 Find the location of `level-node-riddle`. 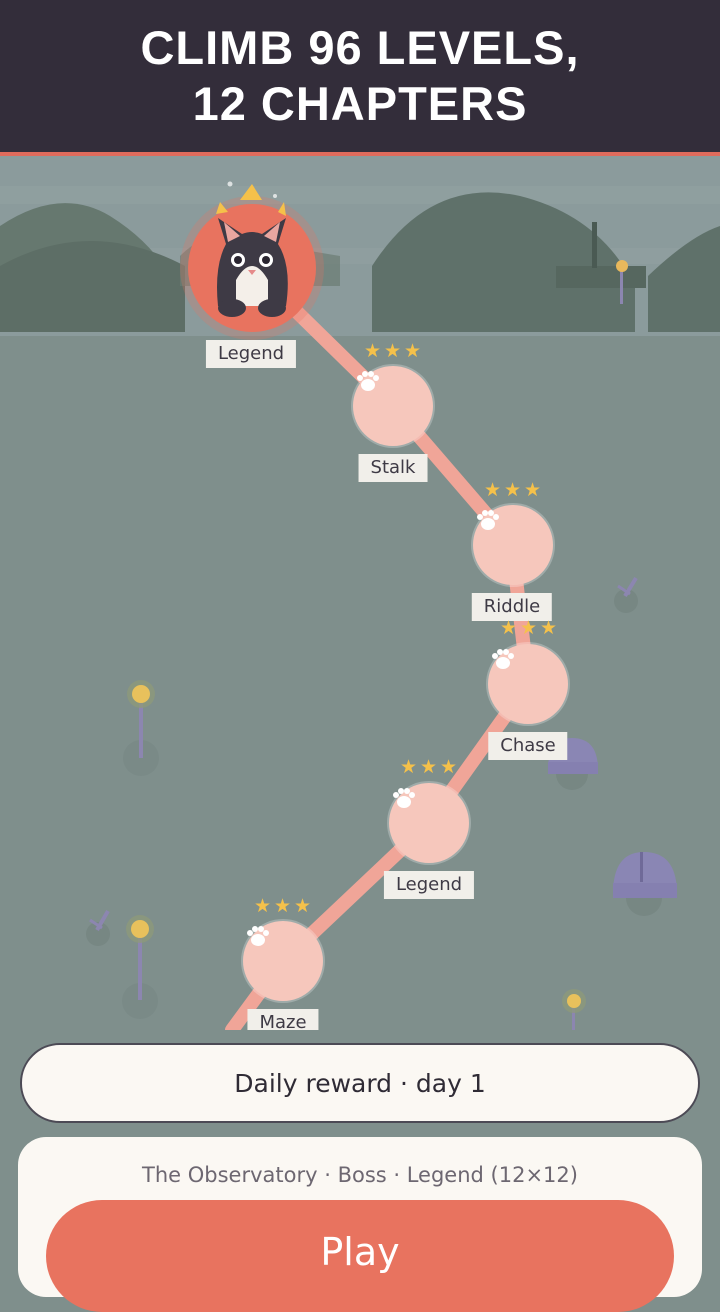

level-node-riddle is located at coordinates (513, 545).